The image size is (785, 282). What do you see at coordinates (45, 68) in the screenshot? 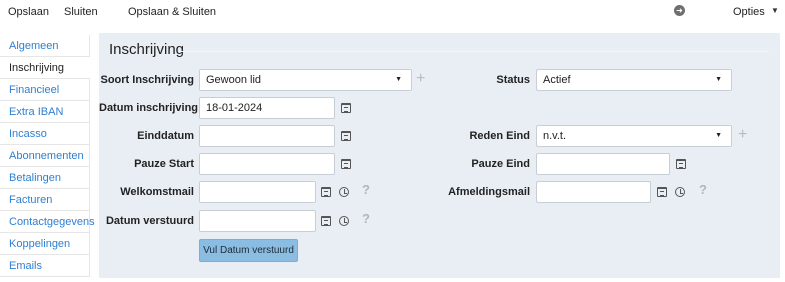
I see `sidebar-item-inschrijving: Inschrijving` at bounding box center [45, 68].